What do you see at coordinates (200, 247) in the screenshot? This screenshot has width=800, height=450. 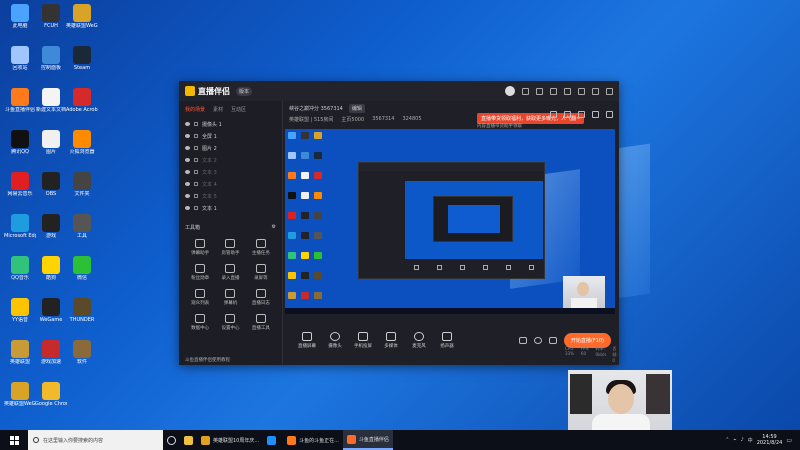 I see `tool-button: 弹幕助手` at bounding box center [200, 247].